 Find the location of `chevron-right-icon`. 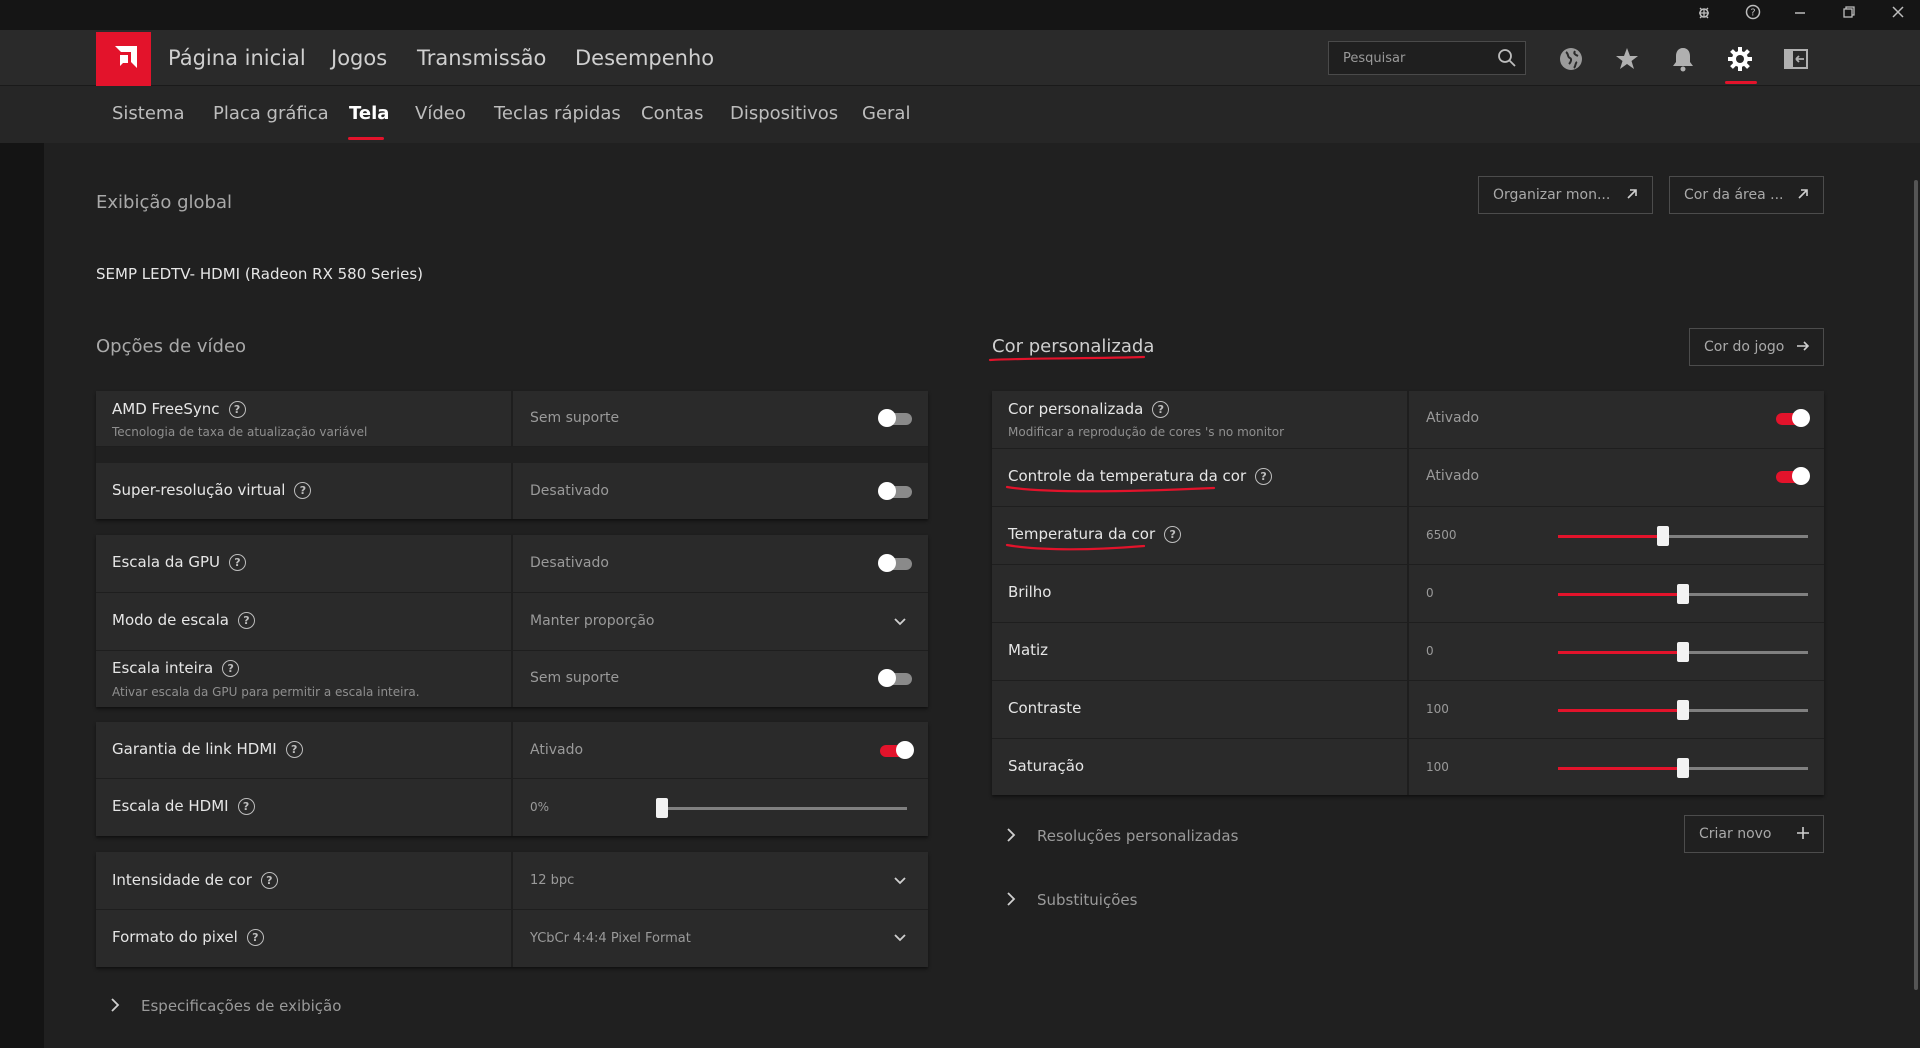

chevron-right-icon is located at coordinates (1011, 837).